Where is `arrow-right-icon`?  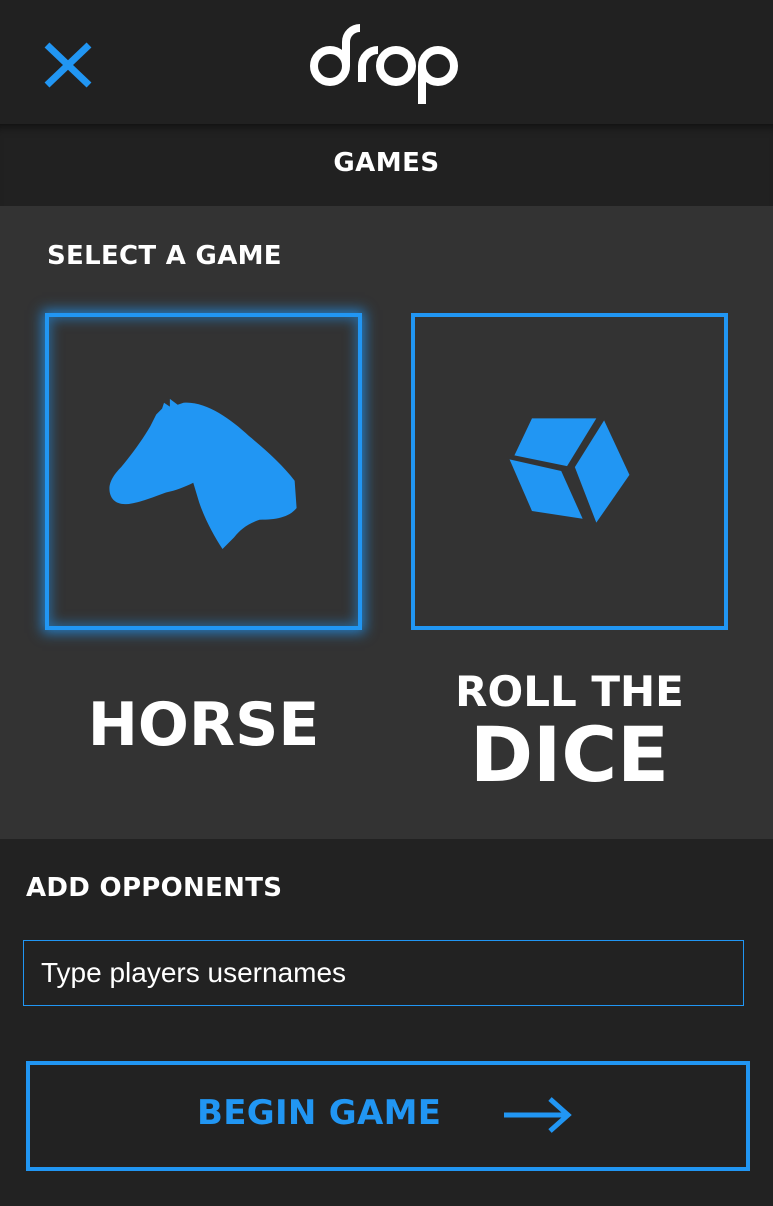
arrow-right-icon is located at coordinates (538, 1115).